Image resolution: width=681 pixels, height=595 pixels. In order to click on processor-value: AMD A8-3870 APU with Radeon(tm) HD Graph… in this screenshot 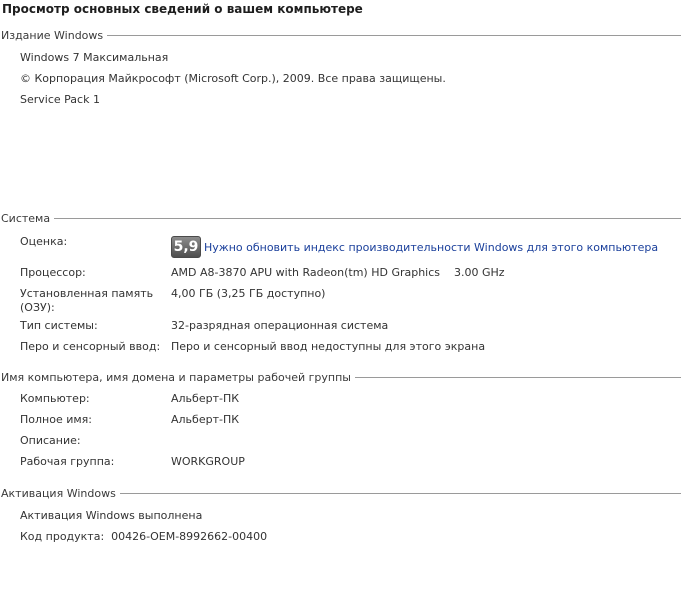, I will do `click(338, 272)`.